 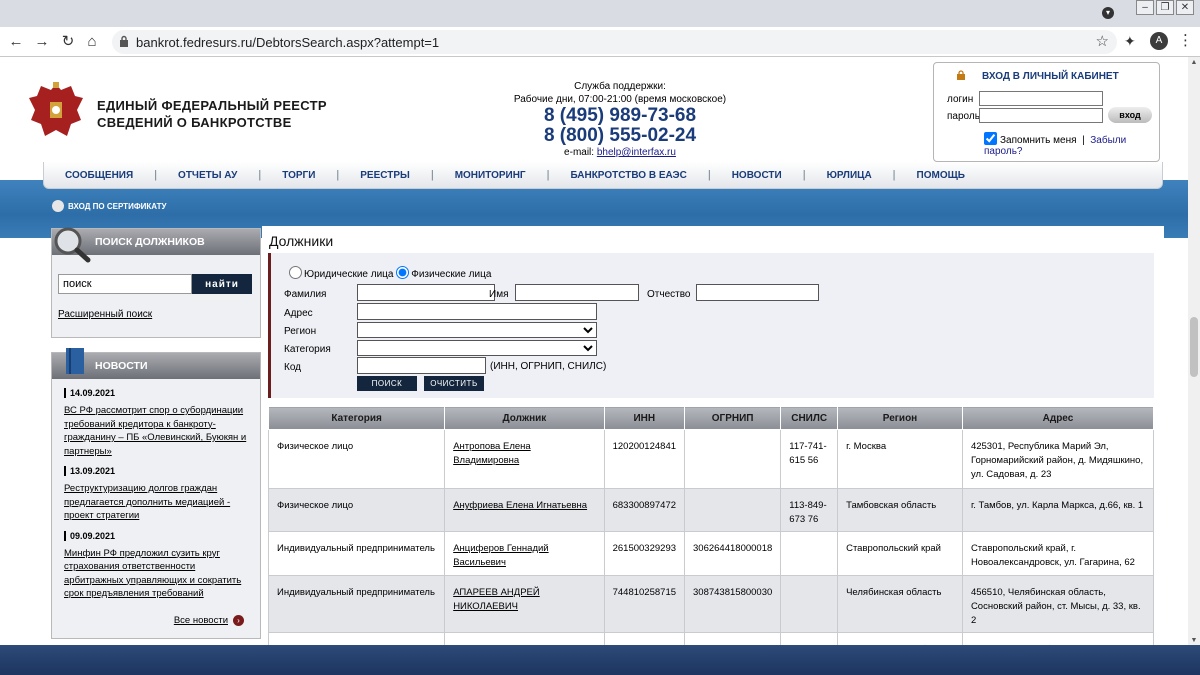 What do you see at coordinates (524, 553) in the screenshot?
I see `debtor-name-link: Анциферов Геннадий Васильевич` at bounding box center [524, 553].